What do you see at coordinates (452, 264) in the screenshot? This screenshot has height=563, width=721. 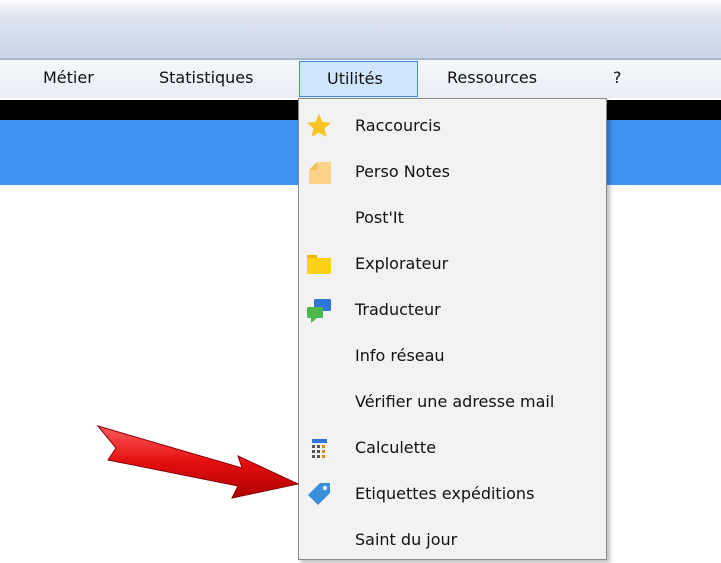 I see `menu-item-explorateur: Explorateur` at bounding box center [452, 264].